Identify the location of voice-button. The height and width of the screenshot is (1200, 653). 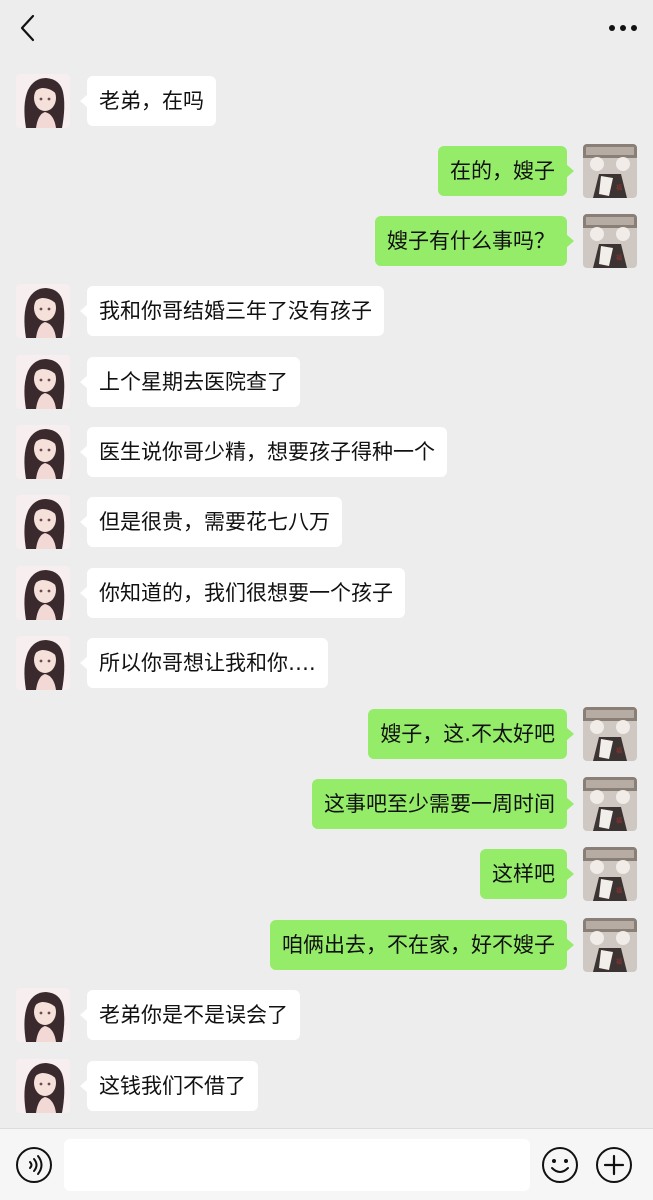
(34, 1165).